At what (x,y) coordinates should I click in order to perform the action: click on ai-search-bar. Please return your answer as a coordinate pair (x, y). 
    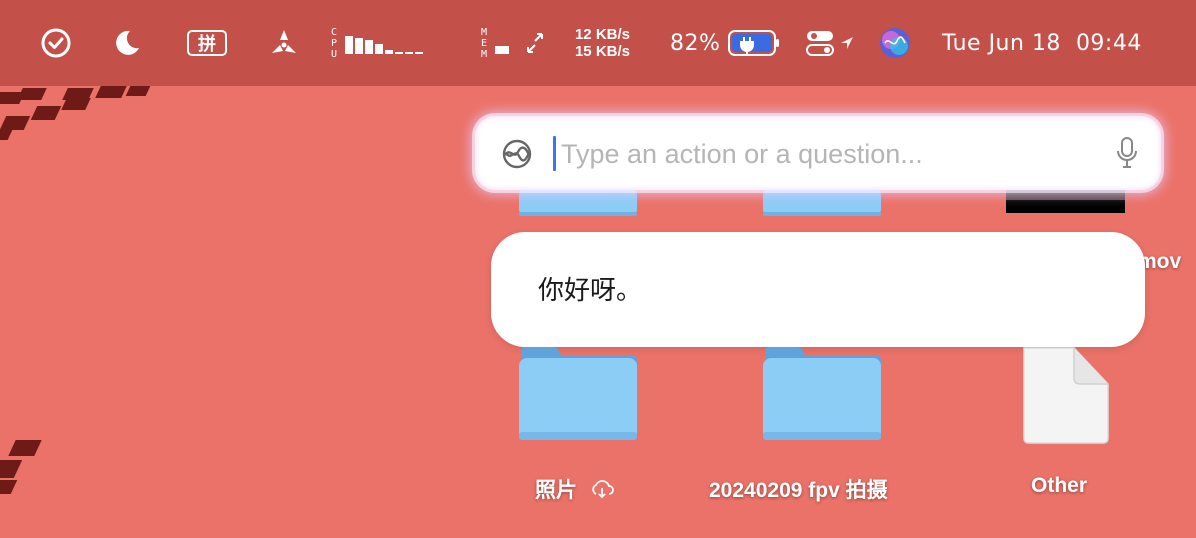
    Looking at the image, I should click on (818, 153).